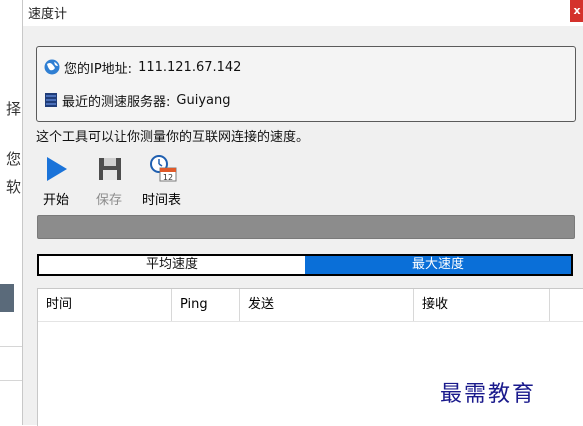  I want to click on server-row: 最近的测速服务器: Guiyang, so click(137, 100).